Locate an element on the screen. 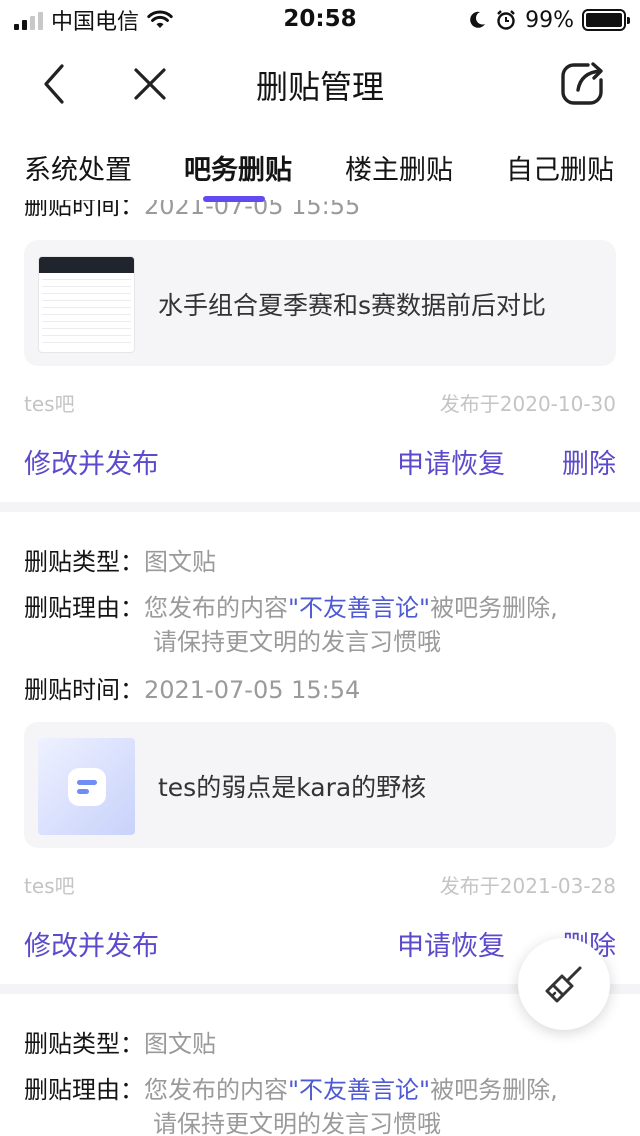 This screenshot has height=1136, width=640. alarm-icon is located at coordinates (506, 20).